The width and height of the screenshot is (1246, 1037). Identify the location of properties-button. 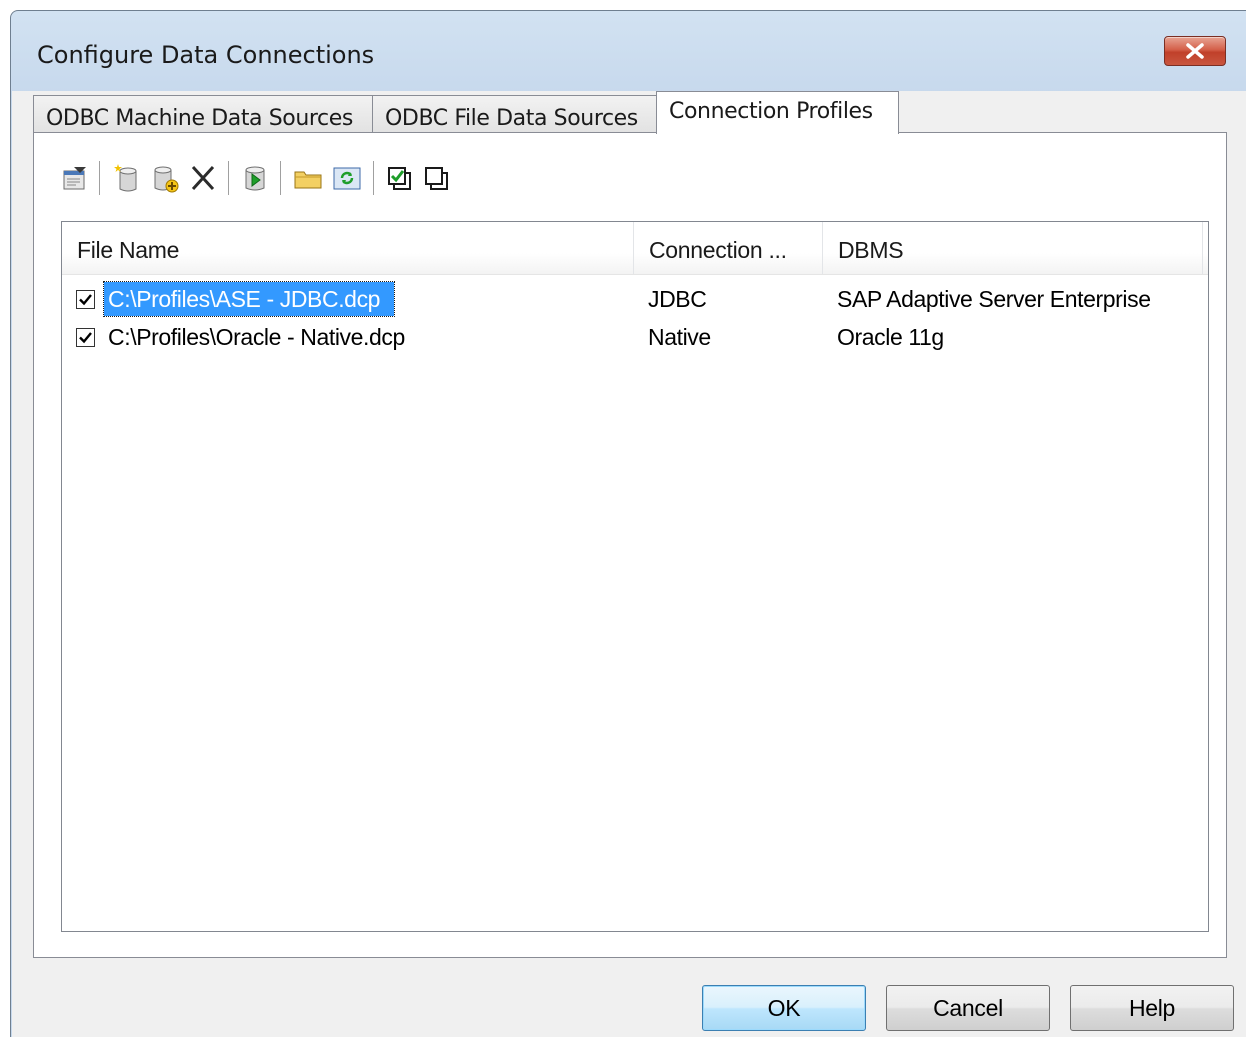
(75, 178).